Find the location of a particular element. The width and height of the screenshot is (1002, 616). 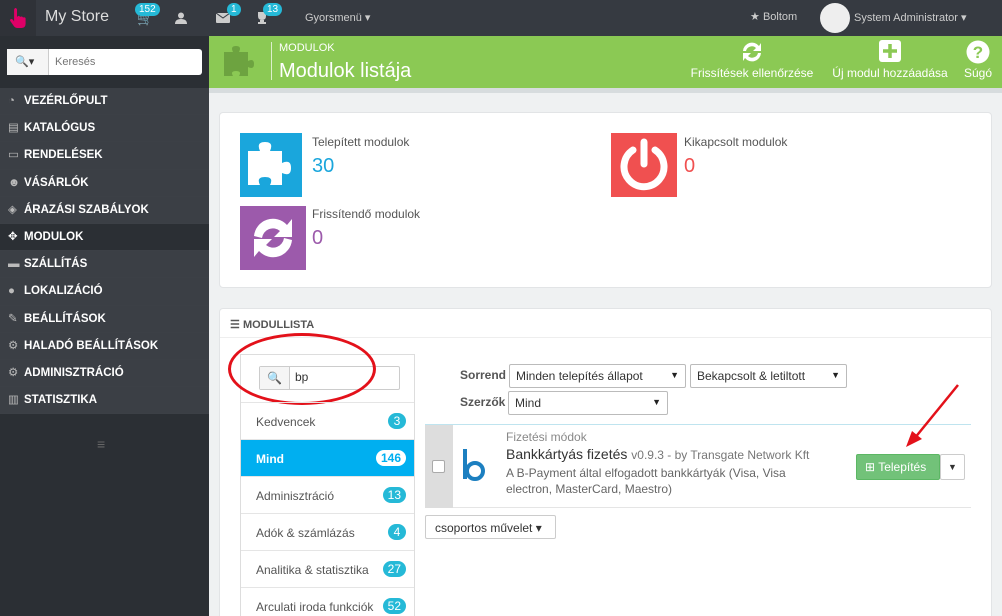

store-name: My Store is located at coordinates (77, 17).